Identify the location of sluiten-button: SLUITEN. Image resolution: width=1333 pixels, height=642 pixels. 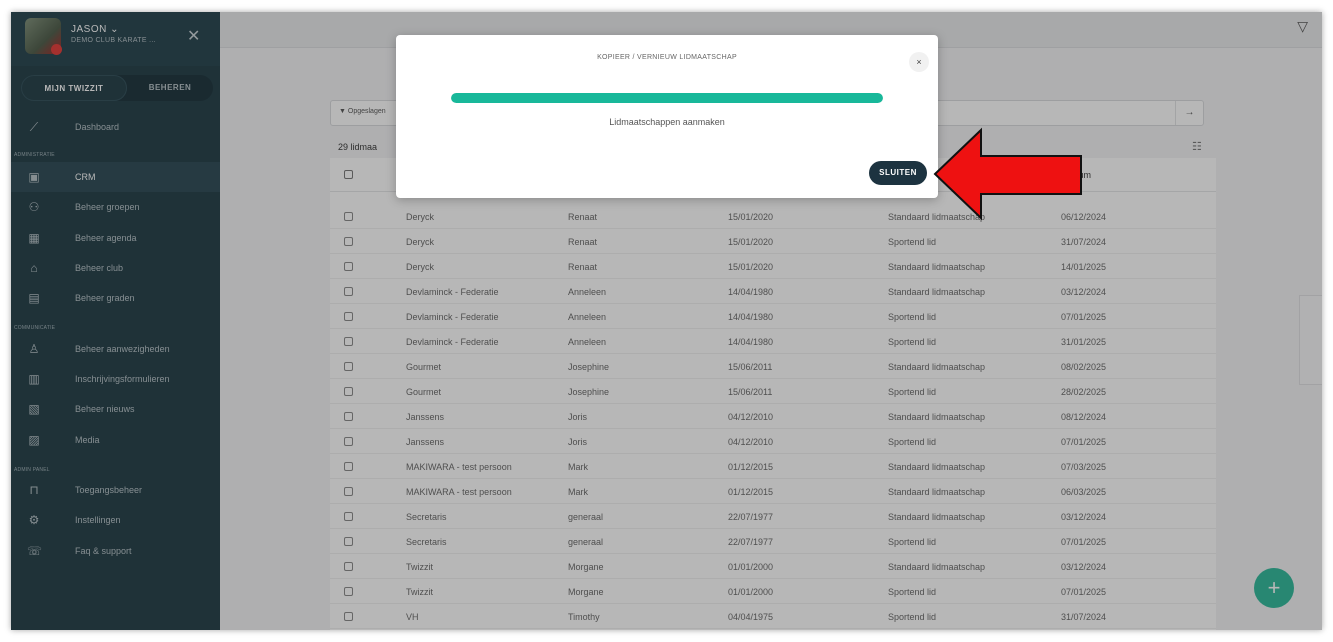
(898, 173).